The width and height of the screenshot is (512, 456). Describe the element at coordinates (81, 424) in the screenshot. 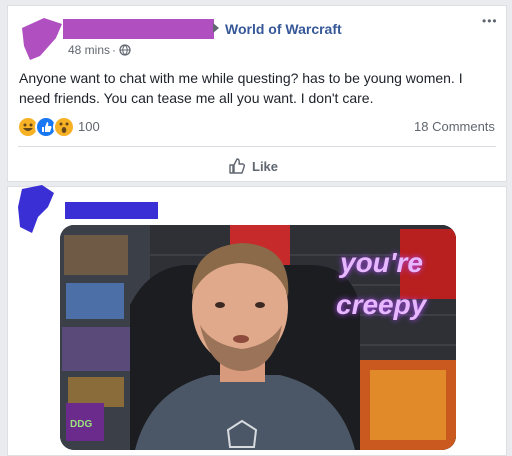

I see `gif-logo: DDG` at that location.